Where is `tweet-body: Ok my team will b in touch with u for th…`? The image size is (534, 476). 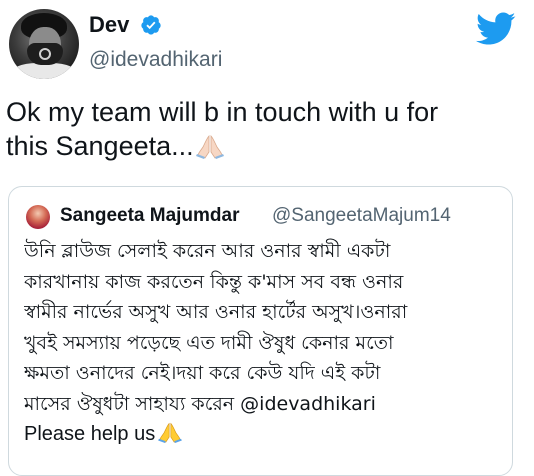 tweet-body: Ok my team will b in touch with u for th… is located at coordinates (256, 129).